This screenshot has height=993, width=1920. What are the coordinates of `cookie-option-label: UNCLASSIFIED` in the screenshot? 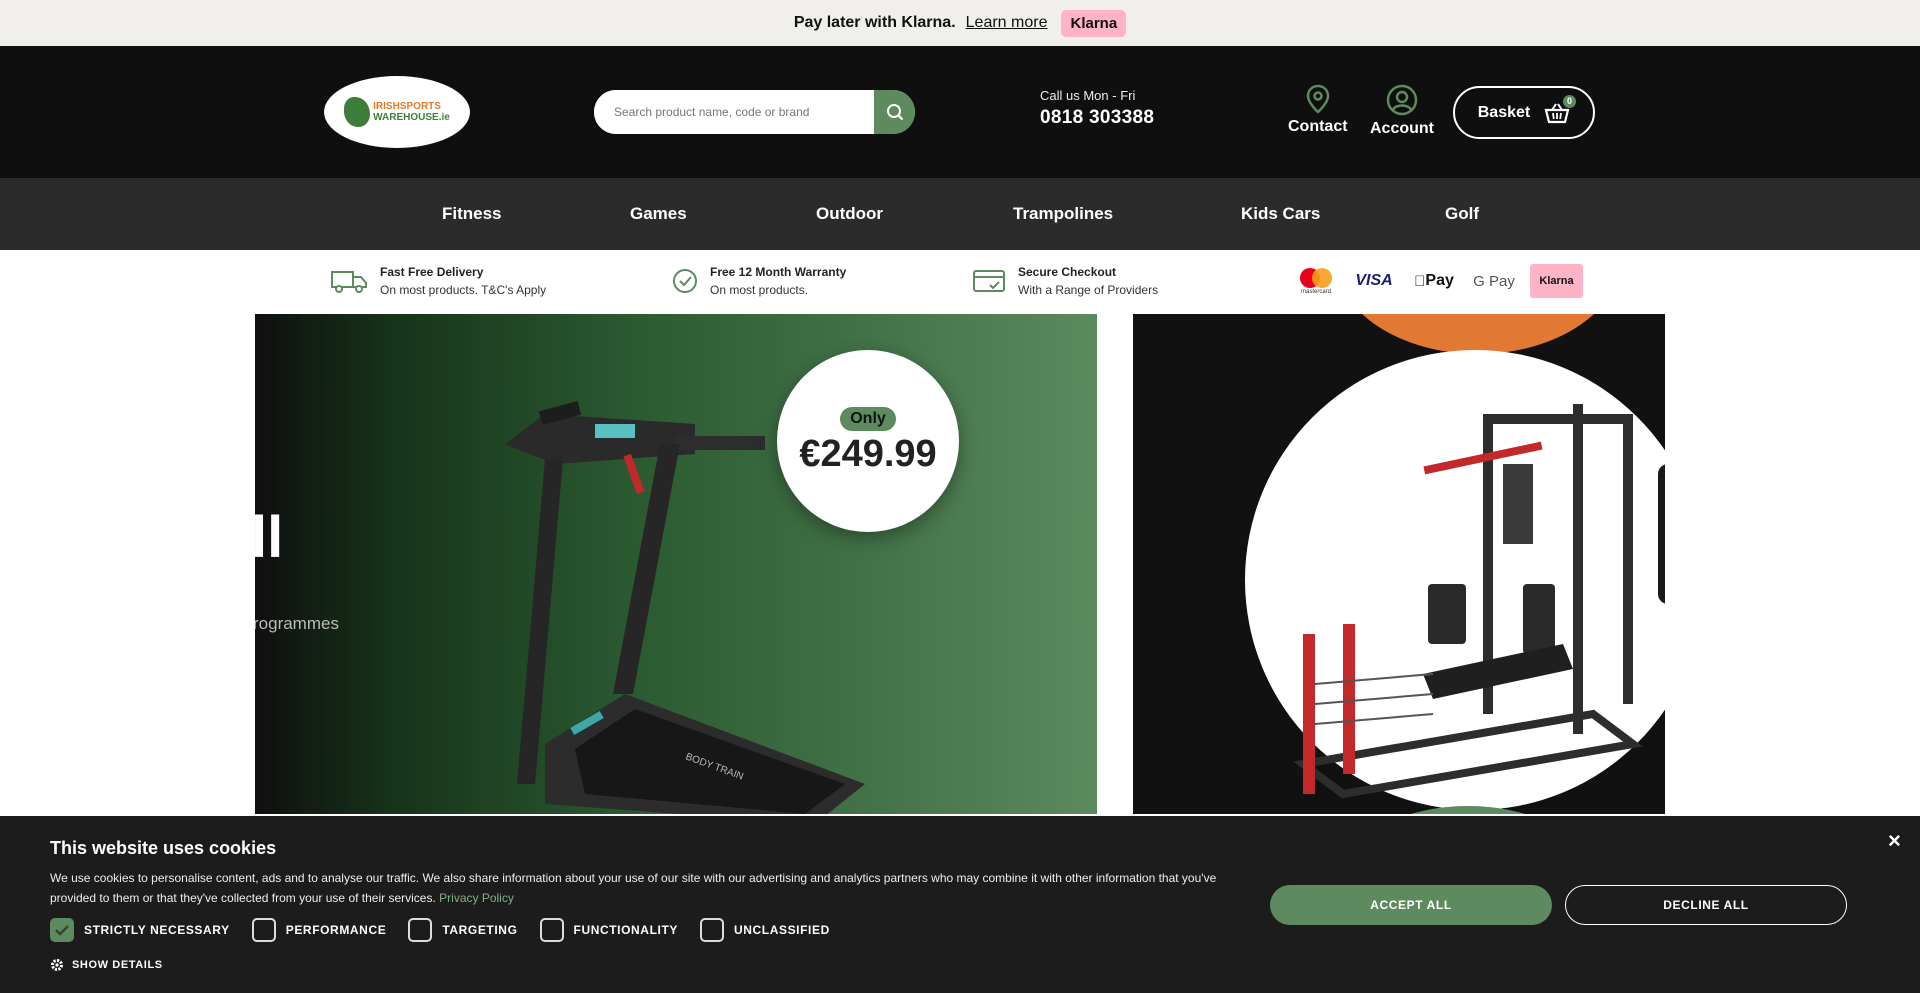 It's located at (781, 930).